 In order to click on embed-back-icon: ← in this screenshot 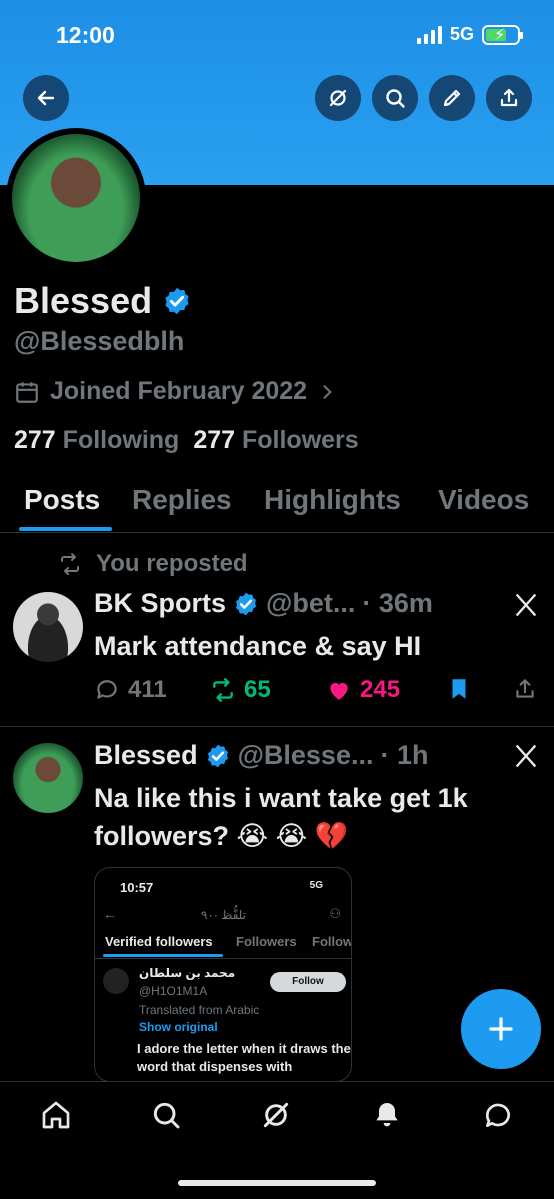, I will do `click(110, 914)`.